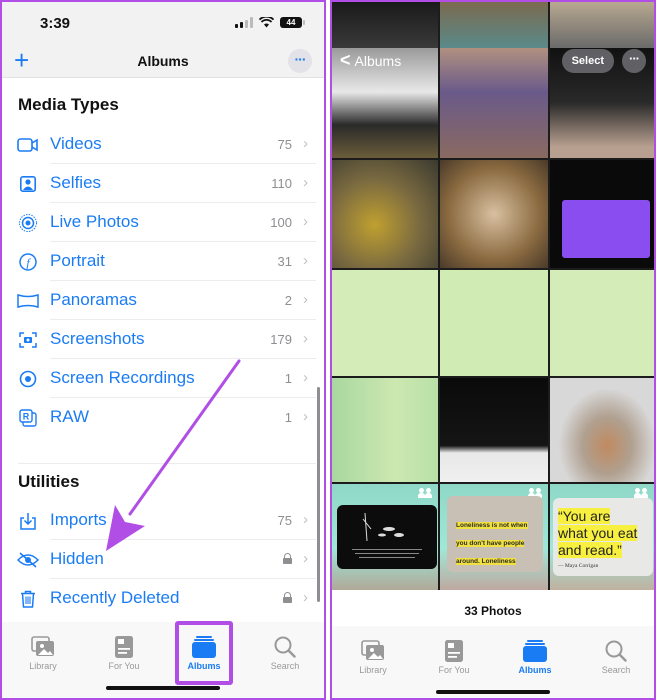 Image resolution: width=656 pixels, height=700 pixels. Describe the element at coordinates (163, 24) in the screenshot. I see `status-bar: 3:39 44` at that location.